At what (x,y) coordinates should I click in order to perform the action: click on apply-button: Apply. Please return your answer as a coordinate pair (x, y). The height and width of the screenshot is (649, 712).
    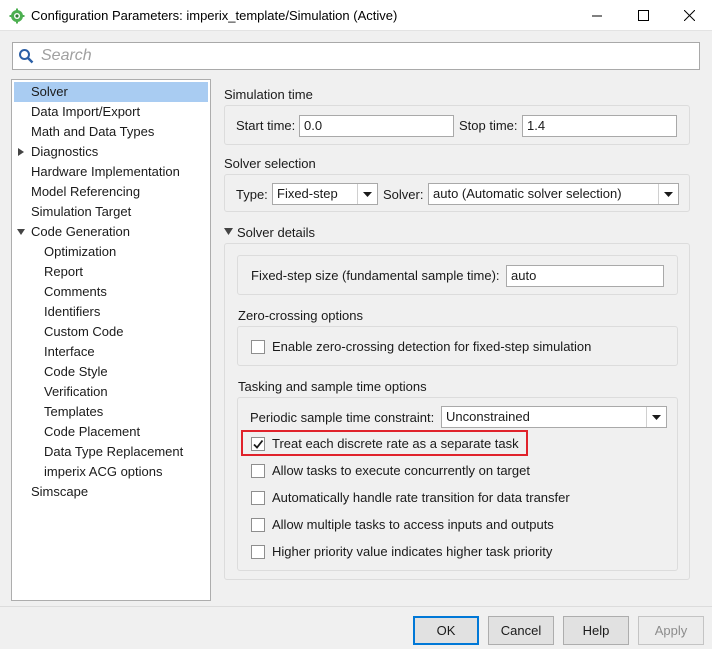
    Looking at the image, I should click on (671, 630).